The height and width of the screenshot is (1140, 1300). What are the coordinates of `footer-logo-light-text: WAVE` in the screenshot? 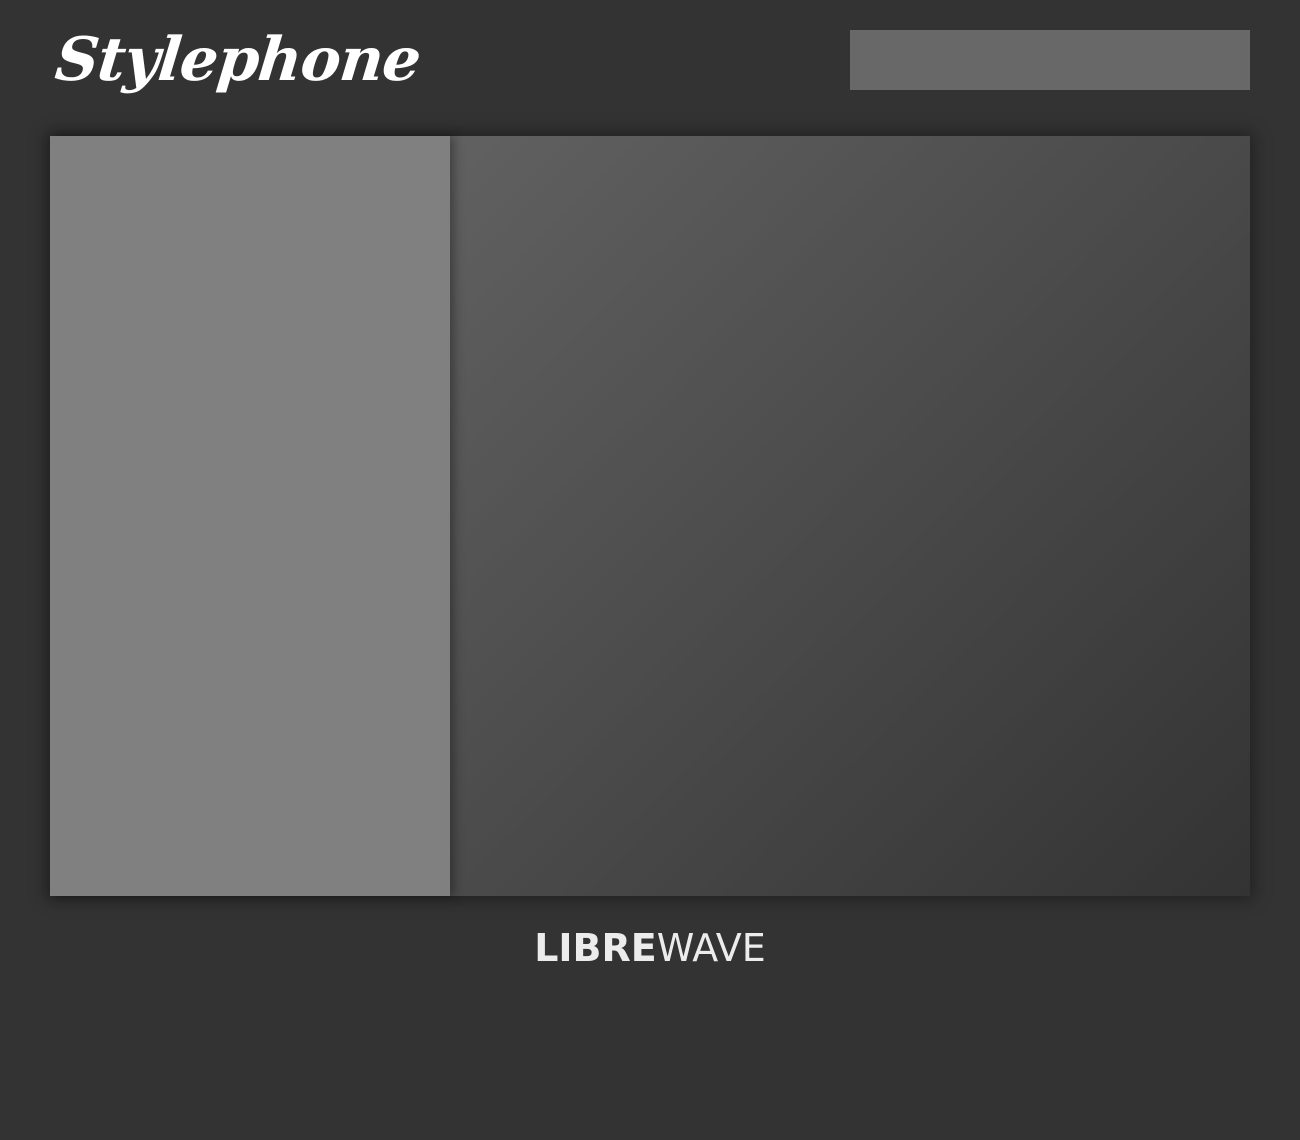 It's located at (711, 948).